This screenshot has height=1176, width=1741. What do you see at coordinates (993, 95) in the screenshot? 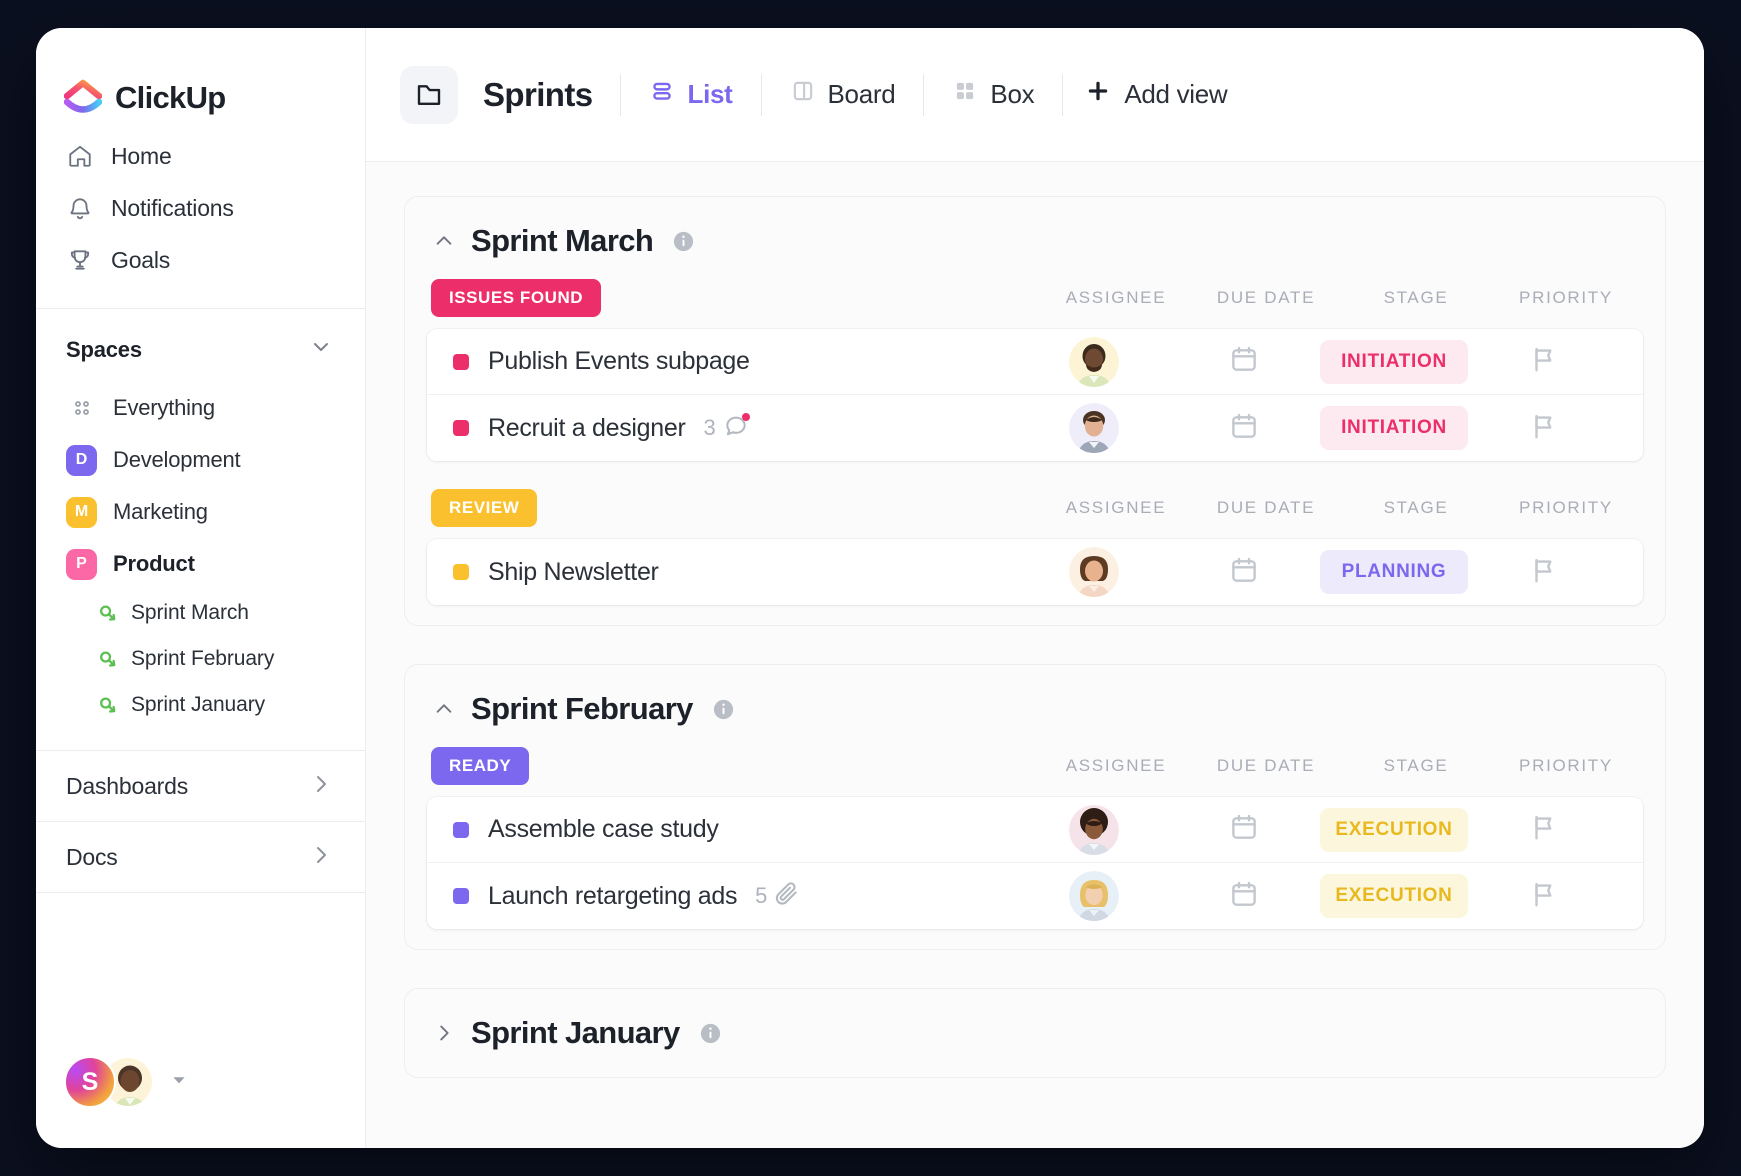
I see `tab-box: Box` at bounding box center [993, 95].